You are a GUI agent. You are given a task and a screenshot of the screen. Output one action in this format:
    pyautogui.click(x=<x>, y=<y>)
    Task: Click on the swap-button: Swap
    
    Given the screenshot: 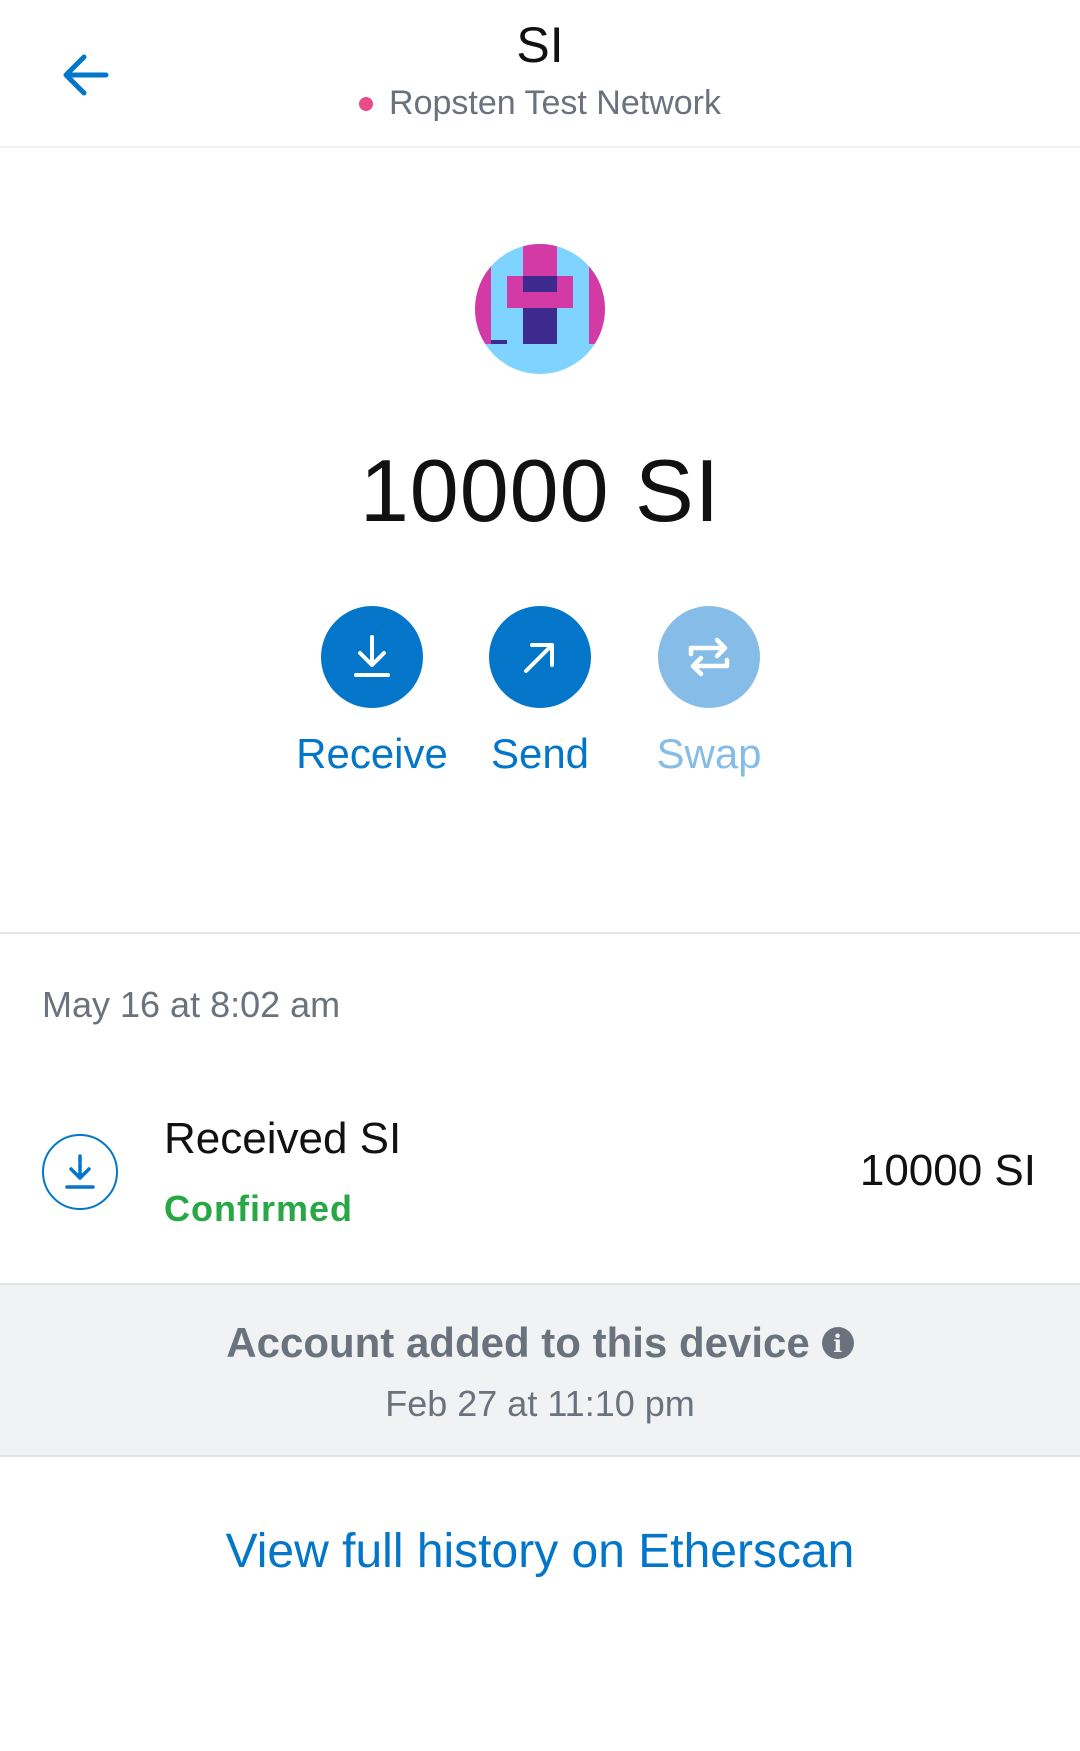 What is the action you would take?
    pyautogui.click(x=709, y=692)
    